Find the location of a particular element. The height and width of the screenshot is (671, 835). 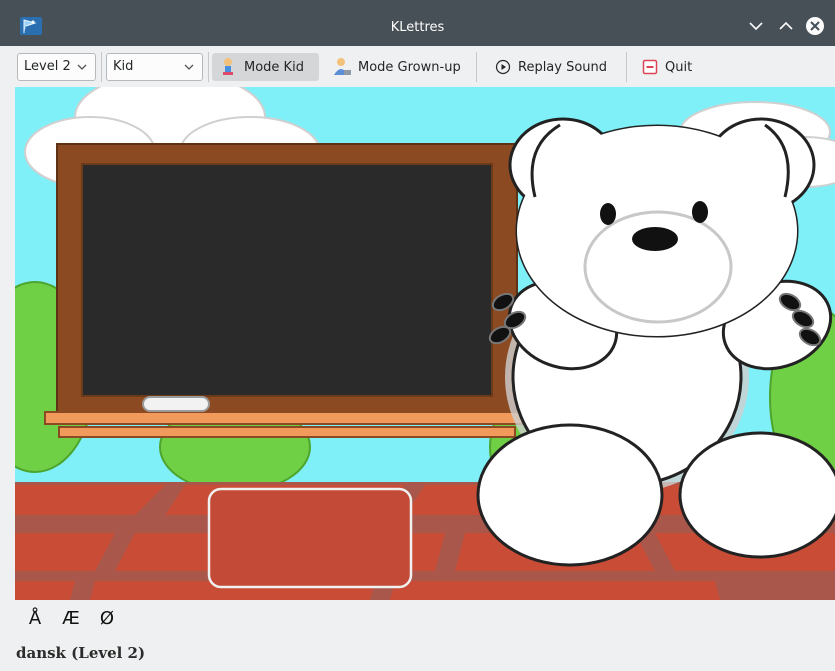

title-bar: KLettres is located at coordinates (417, 23).